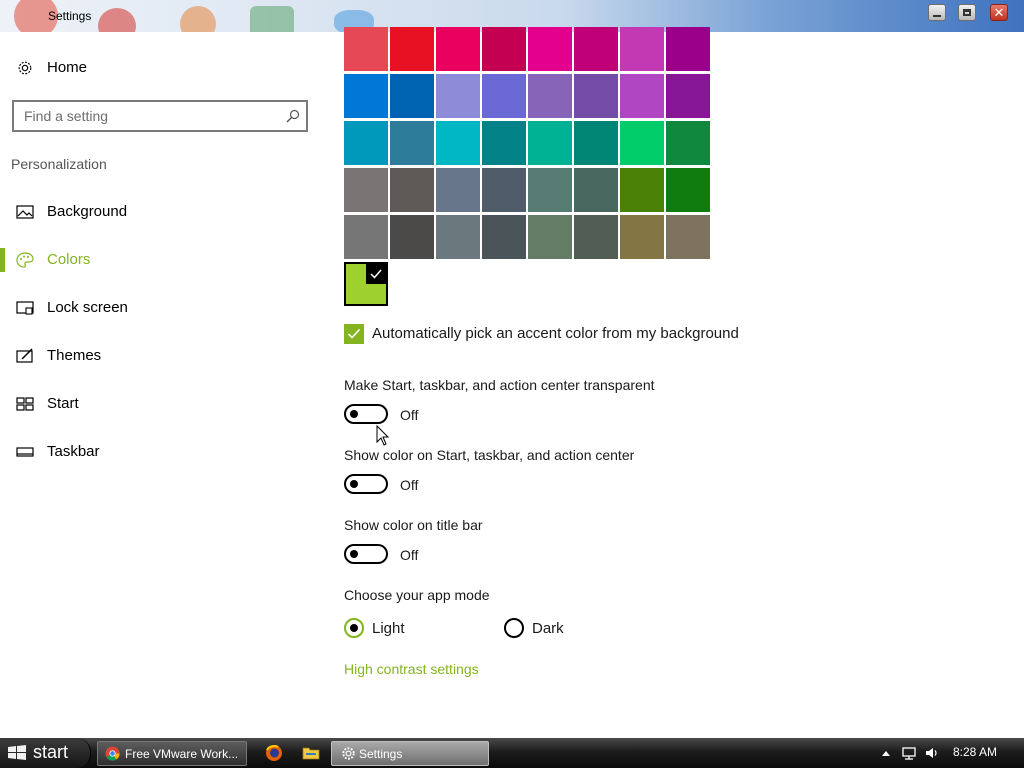  Describe the element at coordinates (932, 753) in the screenshot. I see `volume-icon` at that location.